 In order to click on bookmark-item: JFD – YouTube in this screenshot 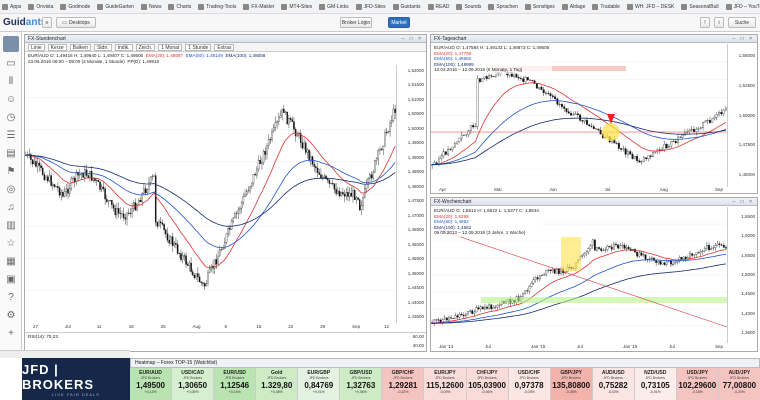, I will do `click(742, 6)`.